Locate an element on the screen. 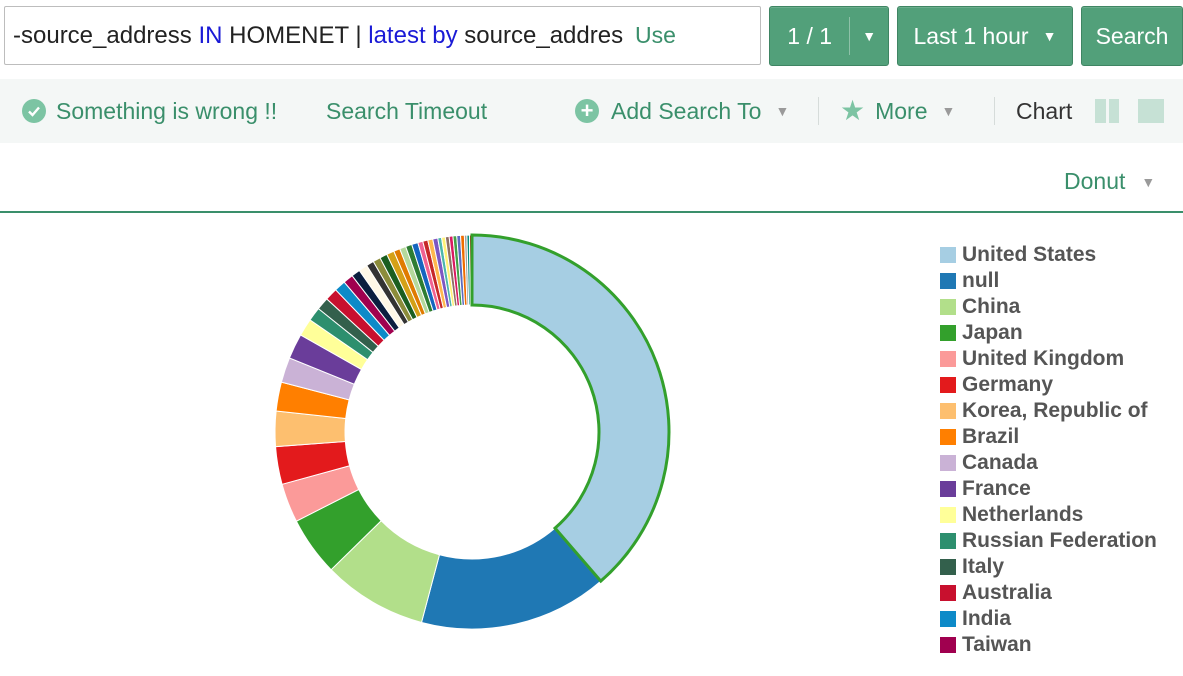  legend-item: Russian Federation is located at coordinates (1048, 541).